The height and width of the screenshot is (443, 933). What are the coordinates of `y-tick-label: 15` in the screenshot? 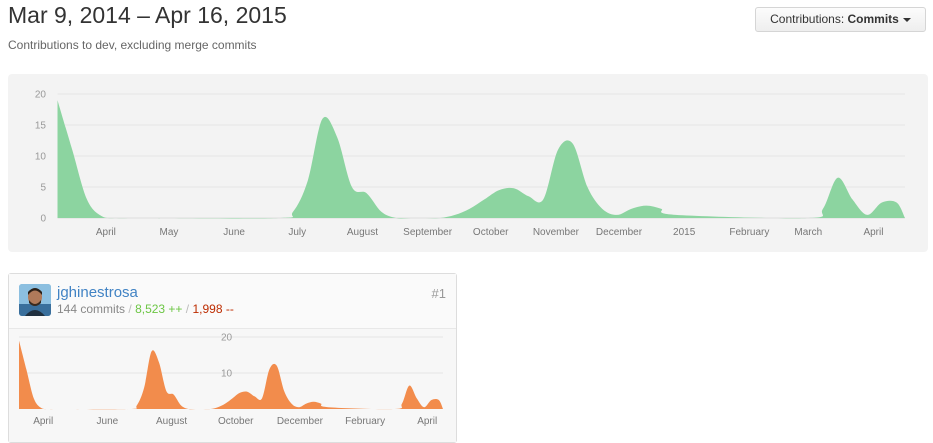 It's located at (41, 126).